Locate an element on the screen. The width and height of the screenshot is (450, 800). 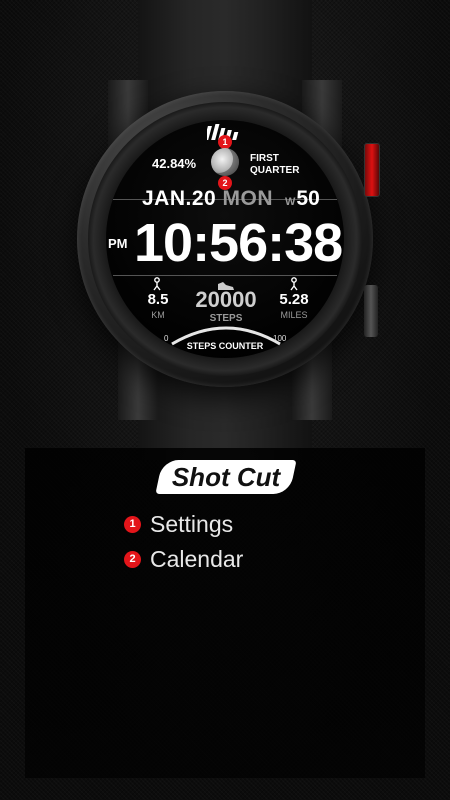
shortcut-item-calendar: 2 Calendar is located at coordinates (183, 559).